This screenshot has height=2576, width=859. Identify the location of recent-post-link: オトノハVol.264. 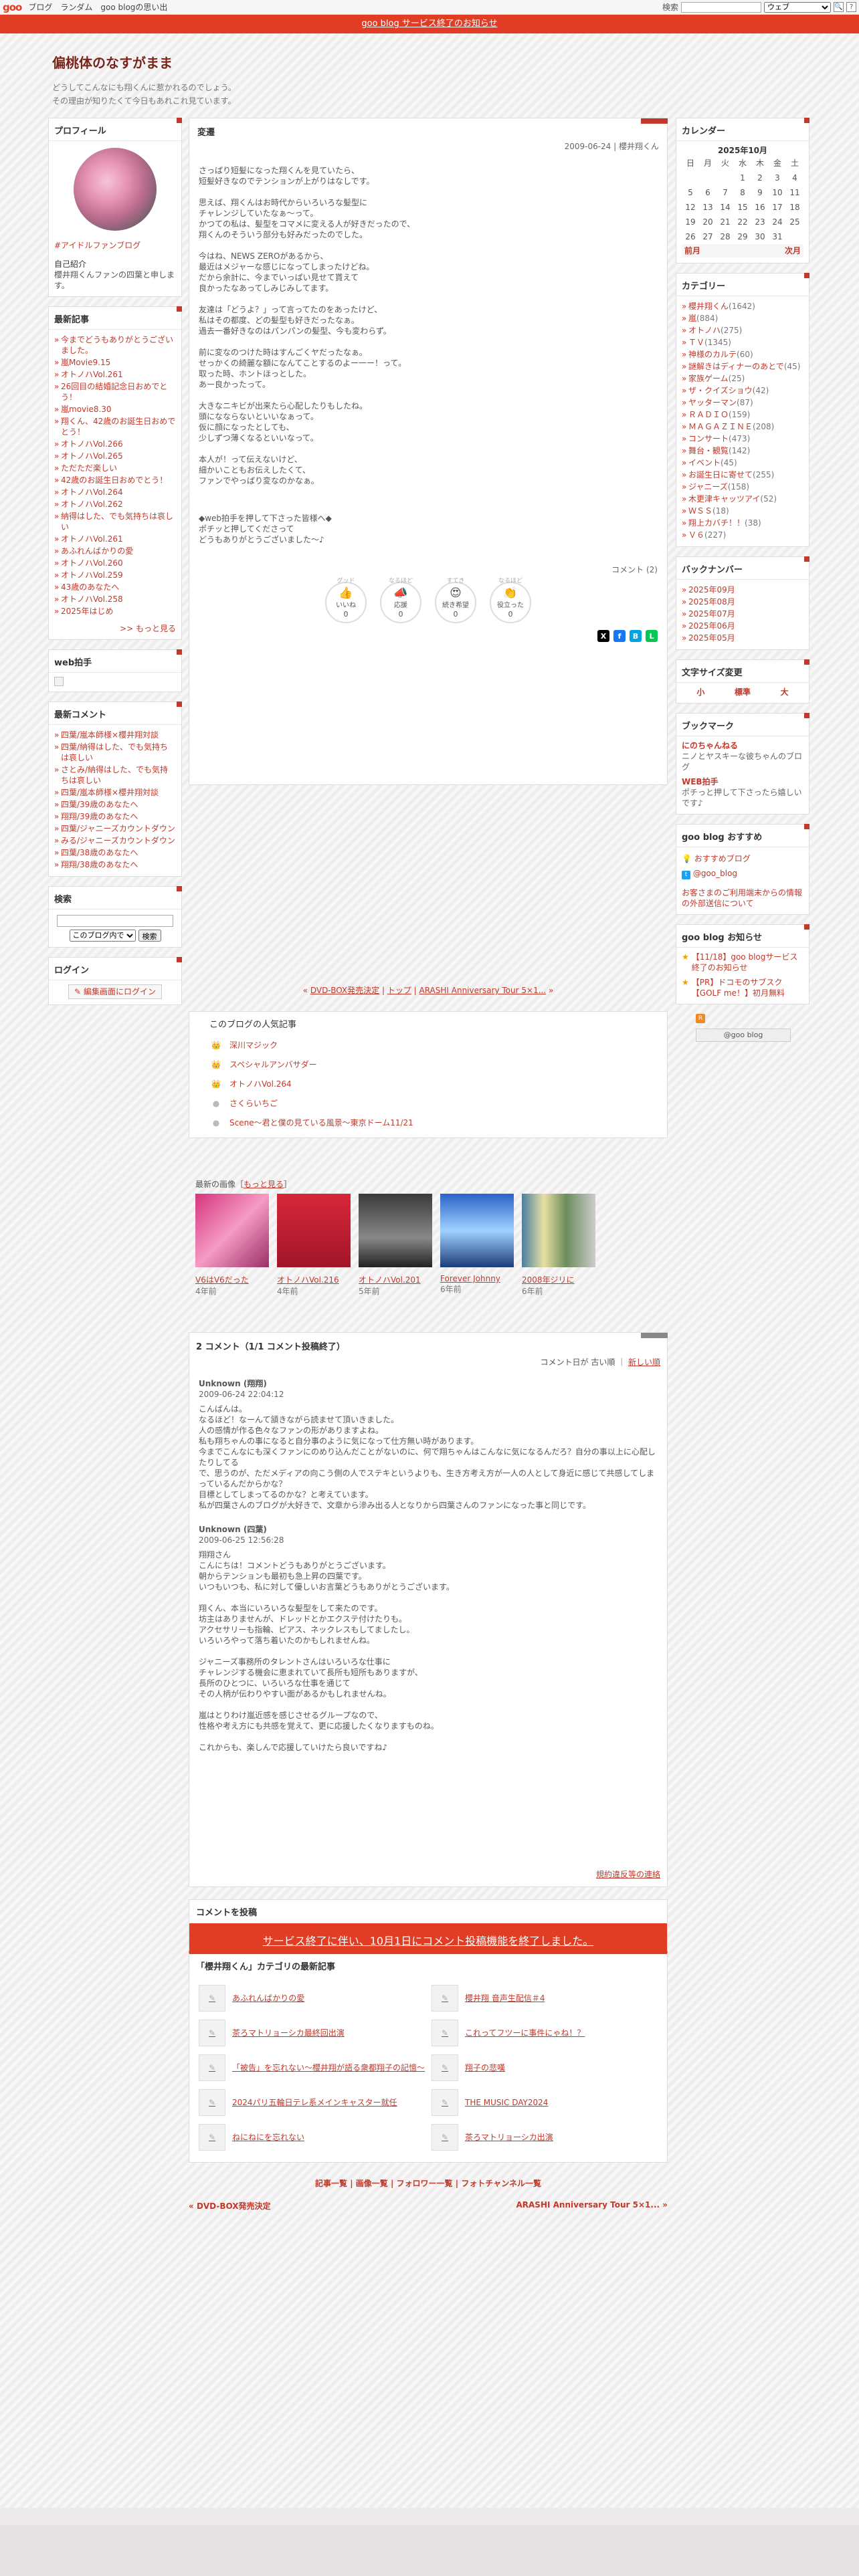
(92, 492).